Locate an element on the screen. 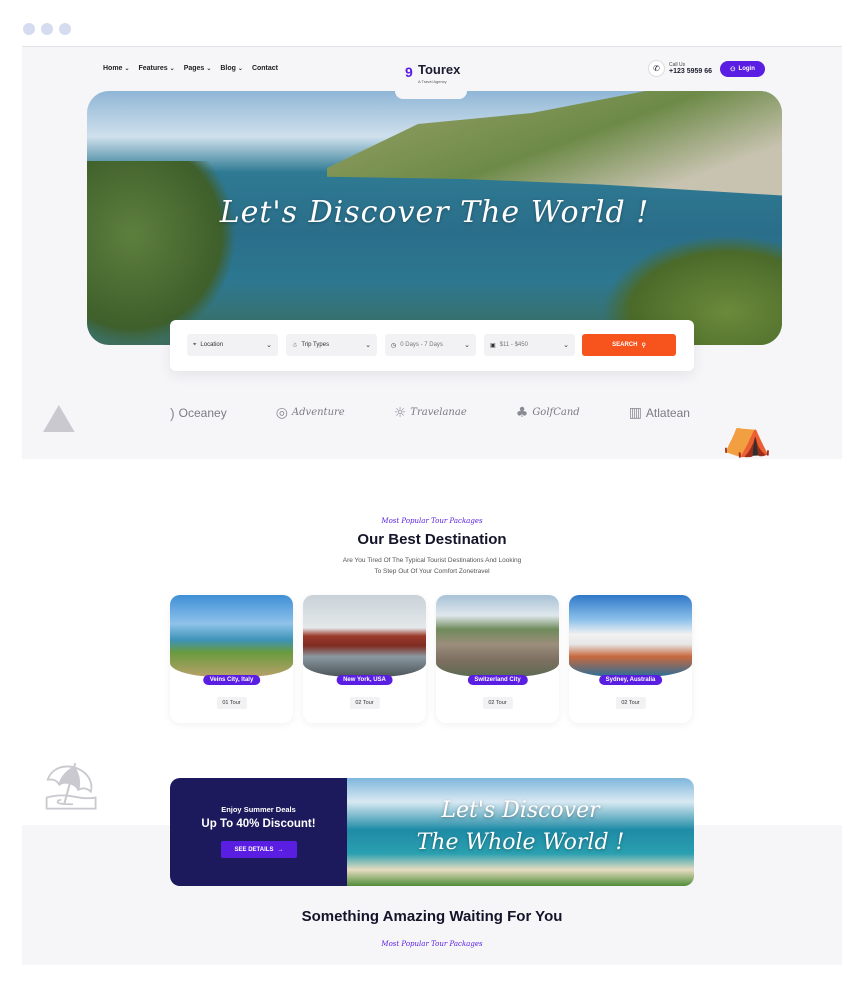 Image resolution: width=864 pixels, height=986 pixels. nav-label: Features is located at coordinates (153, 68).